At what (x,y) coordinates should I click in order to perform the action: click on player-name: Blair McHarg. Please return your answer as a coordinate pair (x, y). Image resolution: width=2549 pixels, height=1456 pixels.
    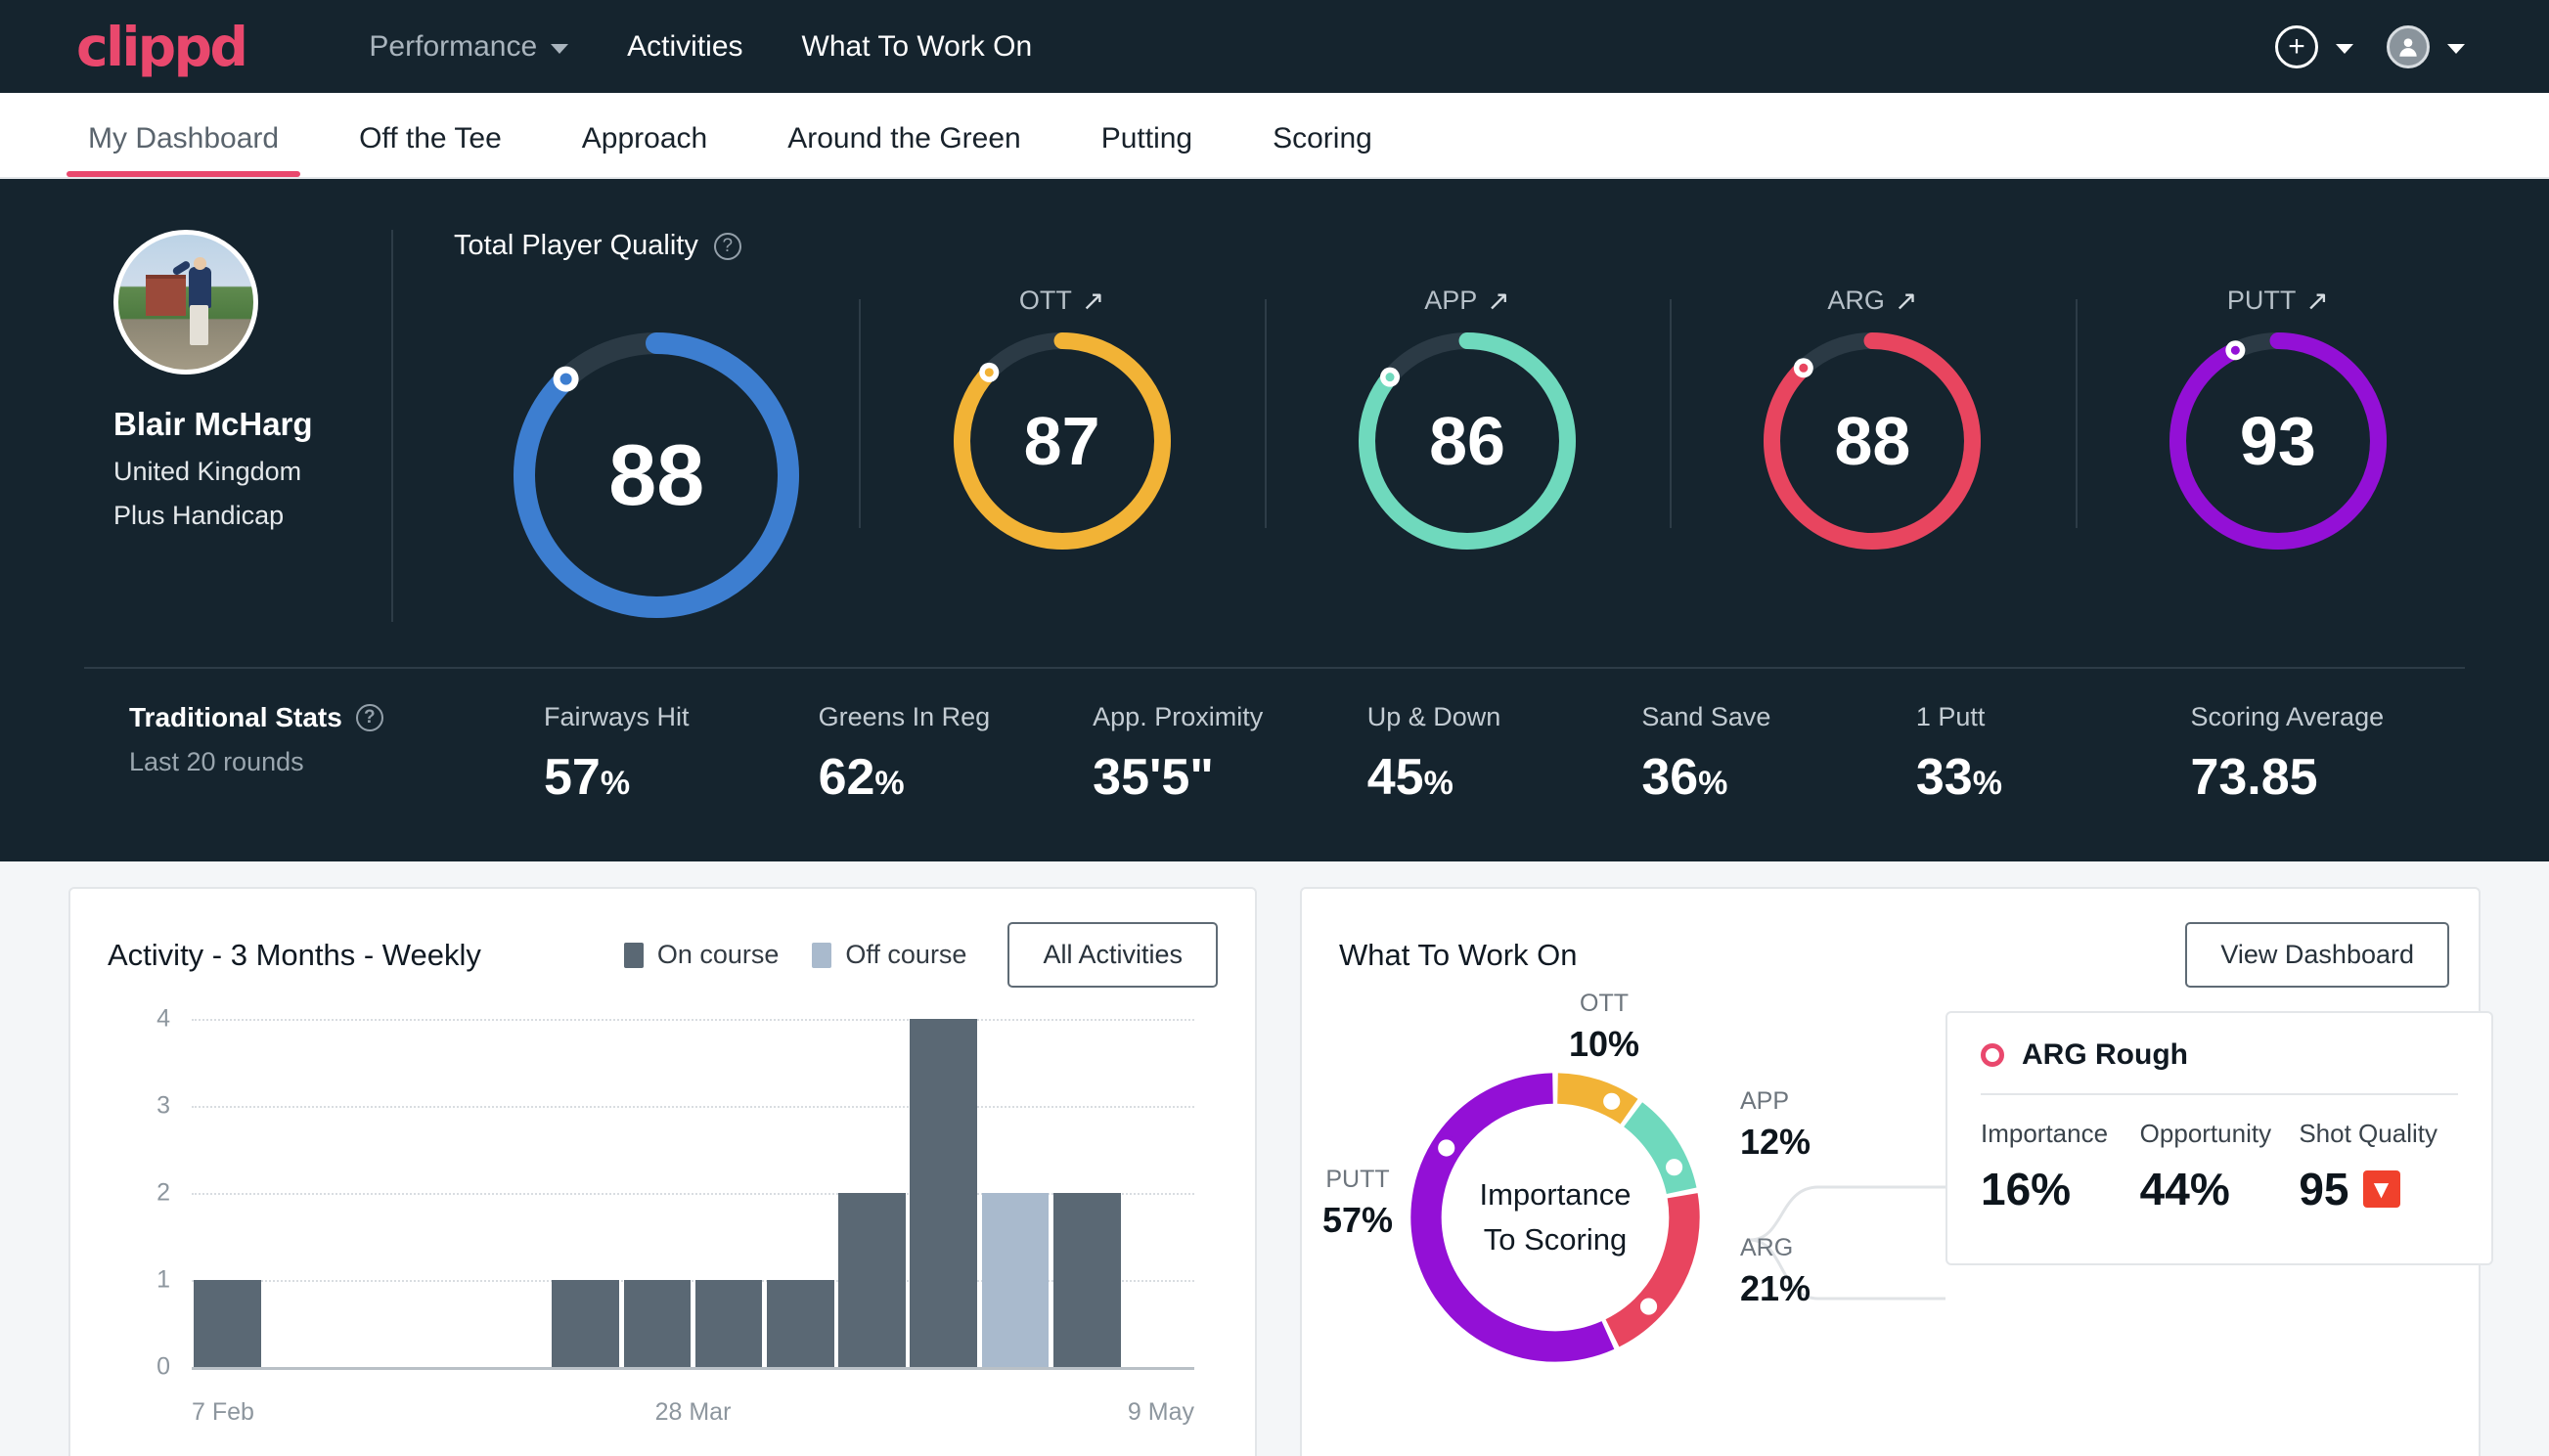
    Looking at the image, I should click on (213, 424).